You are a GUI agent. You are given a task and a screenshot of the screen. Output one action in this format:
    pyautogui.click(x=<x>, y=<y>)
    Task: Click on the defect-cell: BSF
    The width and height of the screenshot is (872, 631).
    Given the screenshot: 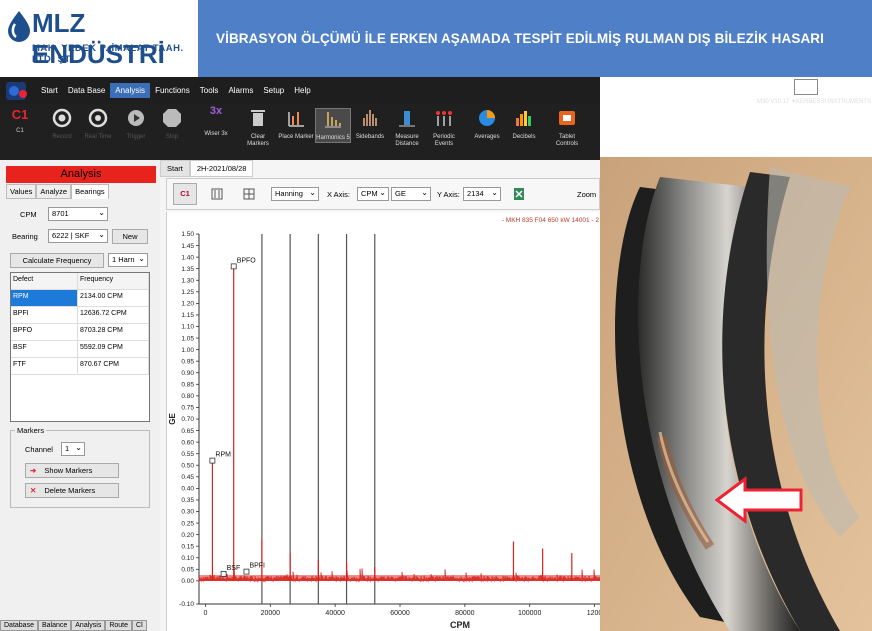 What is the action you would take?
    pyautogui.click(x=45, y=349)
    